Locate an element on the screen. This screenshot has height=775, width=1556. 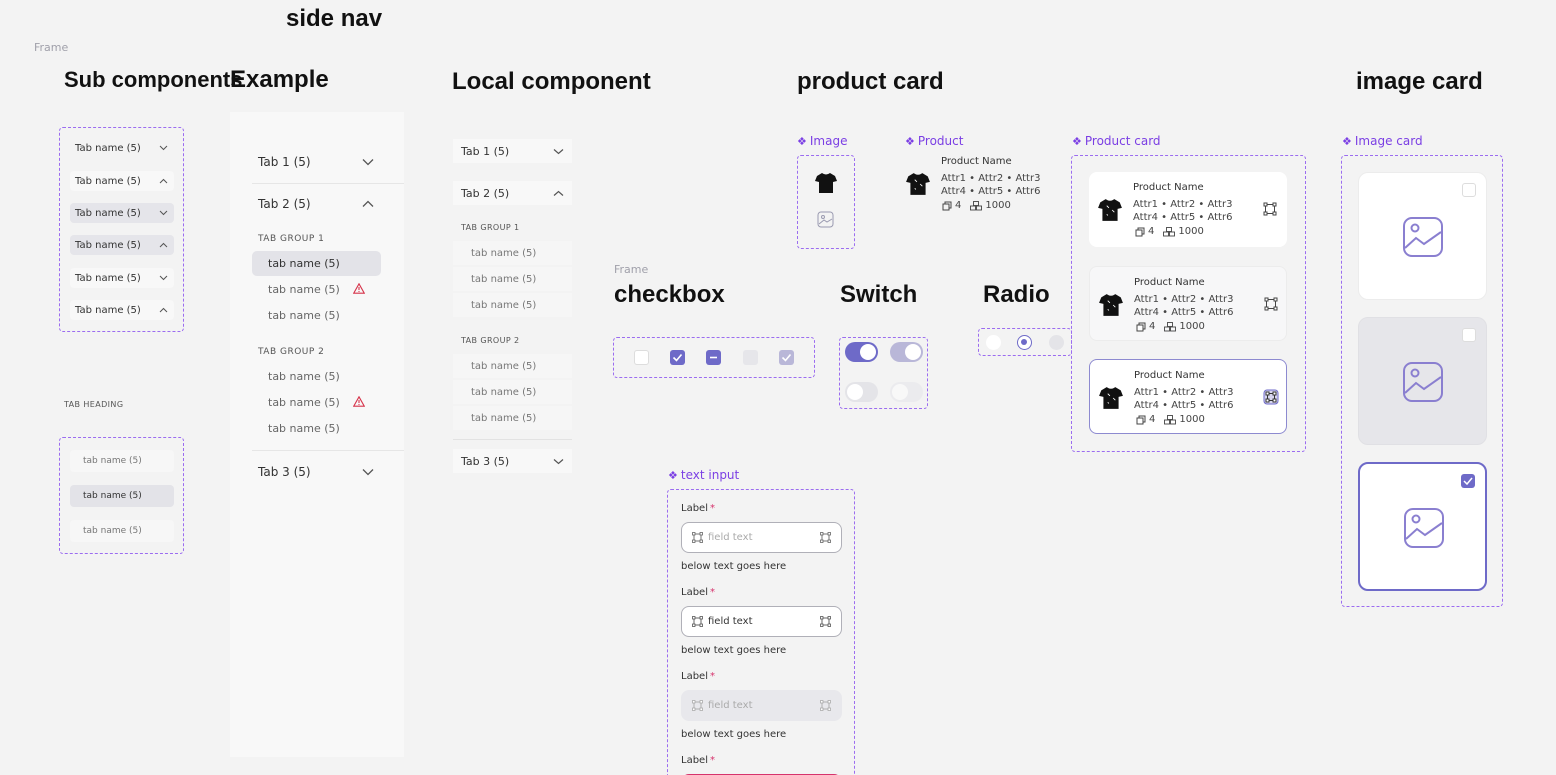
switch-off-disabled is located at coordinates (906, 392).